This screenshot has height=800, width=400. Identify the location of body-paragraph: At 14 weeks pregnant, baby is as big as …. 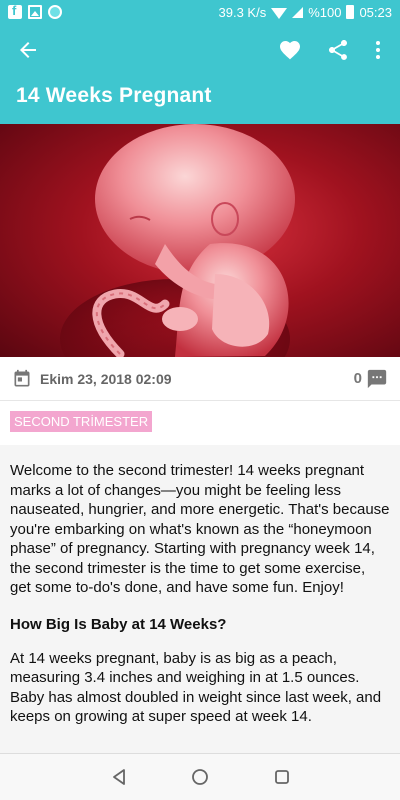
(196, 687).